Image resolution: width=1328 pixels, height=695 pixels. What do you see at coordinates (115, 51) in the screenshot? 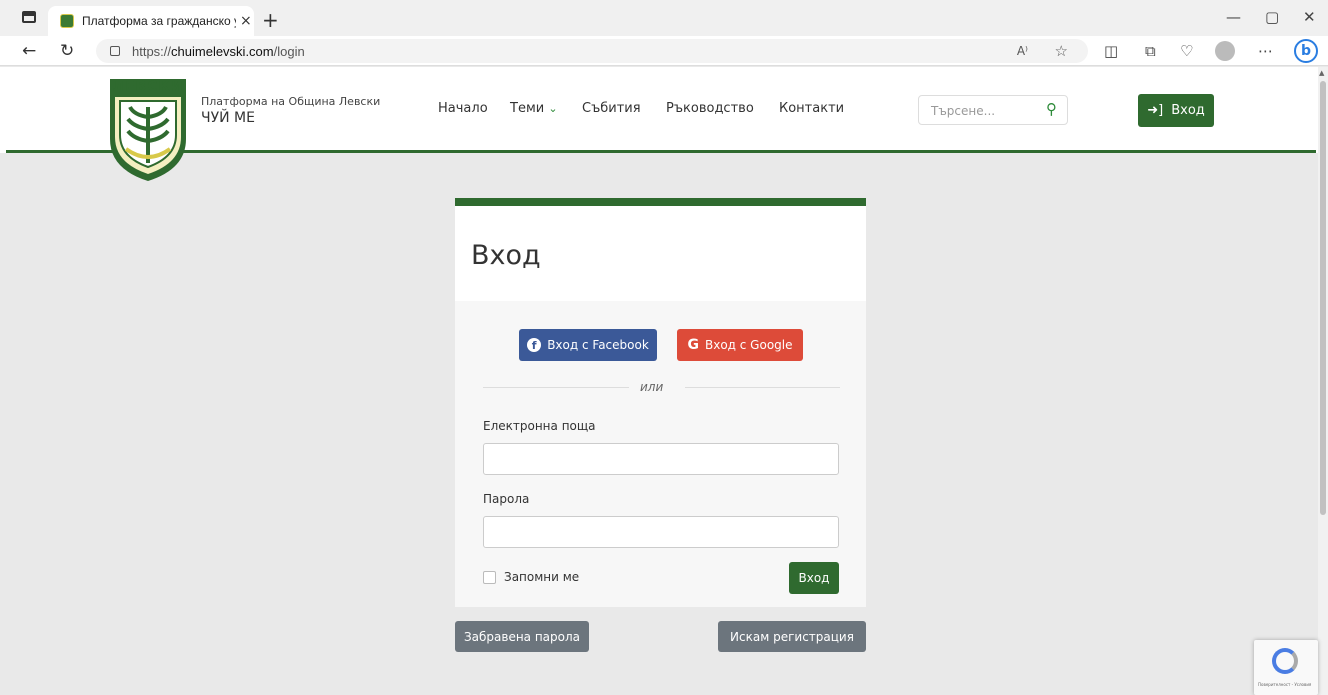
I see `lock-icon` at bounding box center [115, 51].